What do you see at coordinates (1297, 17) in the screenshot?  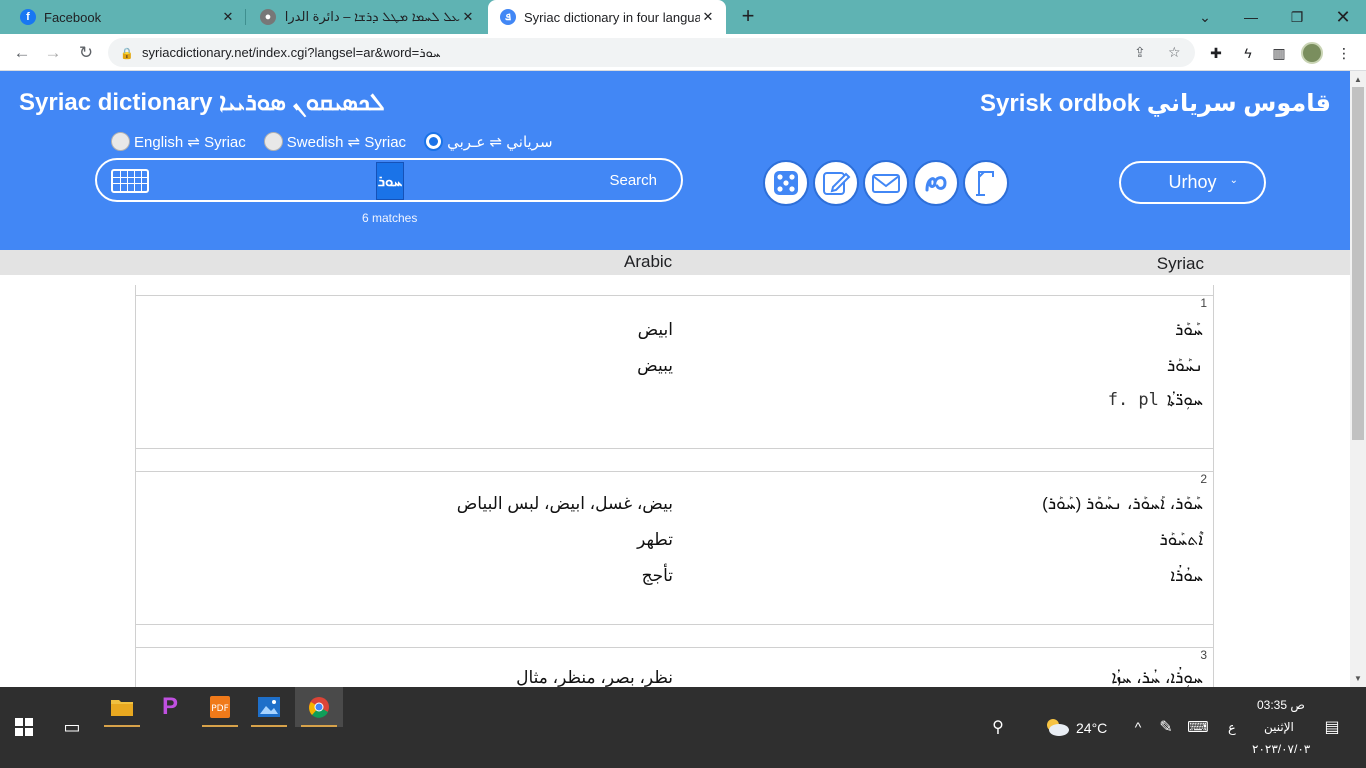 I see `restore-button: ❐` at bounding box center [1297, 17].